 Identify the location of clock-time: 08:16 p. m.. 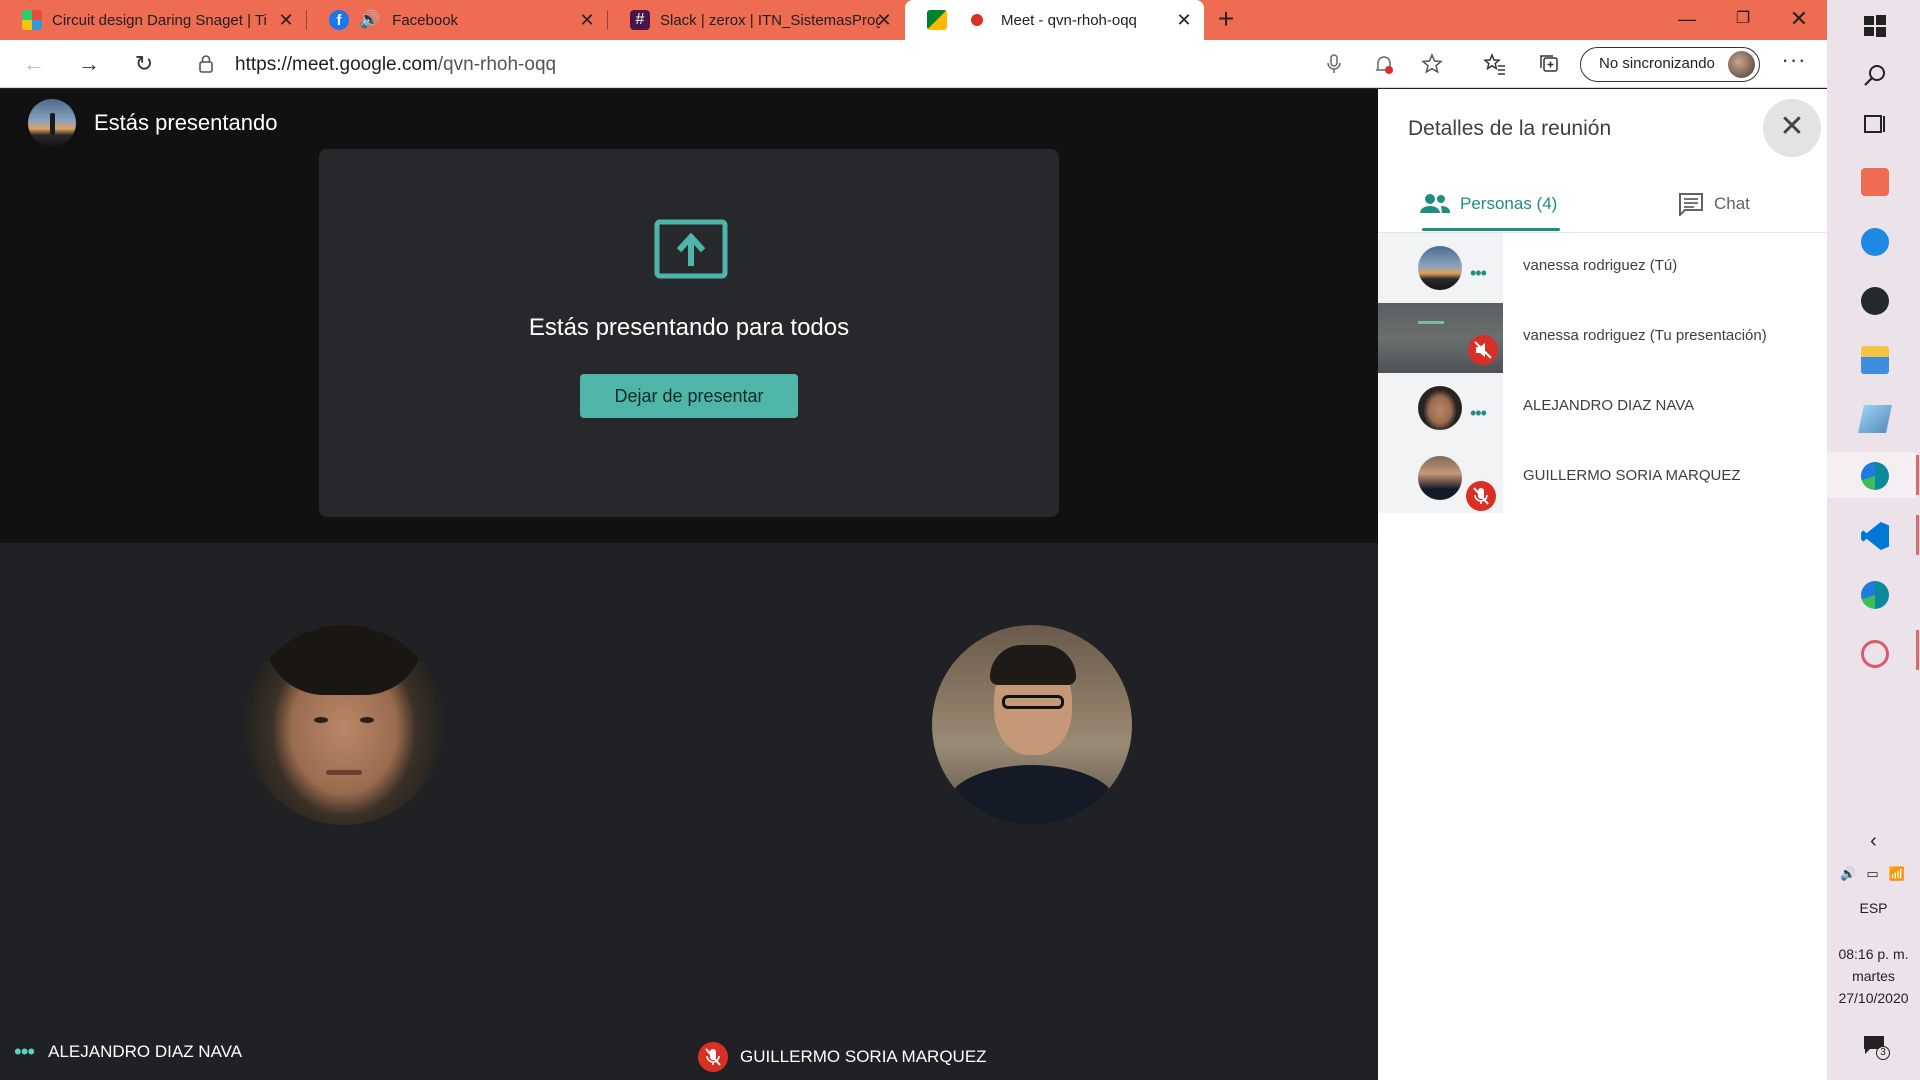
(1873, 954).